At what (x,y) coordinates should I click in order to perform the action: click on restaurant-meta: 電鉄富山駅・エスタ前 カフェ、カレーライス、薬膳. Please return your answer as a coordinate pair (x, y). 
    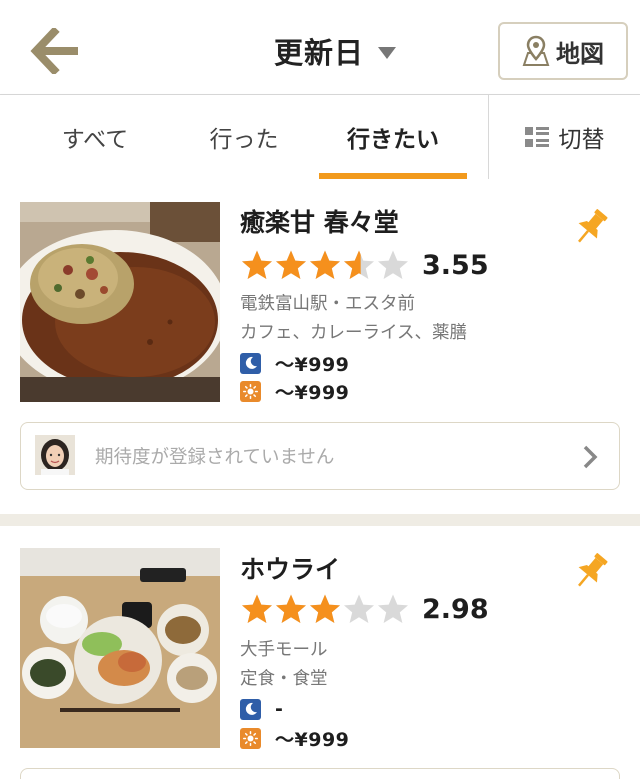
    Looking at the image, I should click on (353, 319).